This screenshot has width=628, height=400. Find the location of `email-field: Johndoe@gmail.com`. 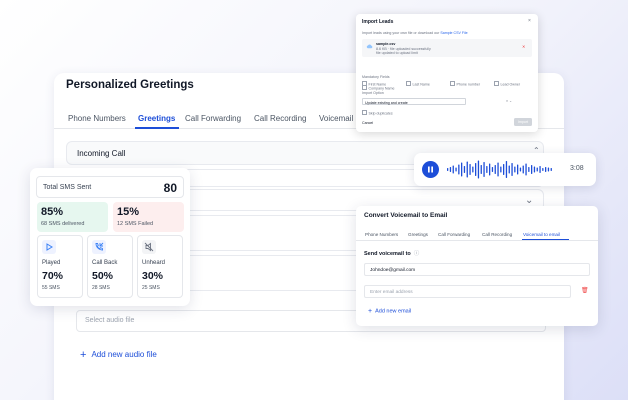

email-field: Johndoe@gmail.com is located at coordinates (477, 269).